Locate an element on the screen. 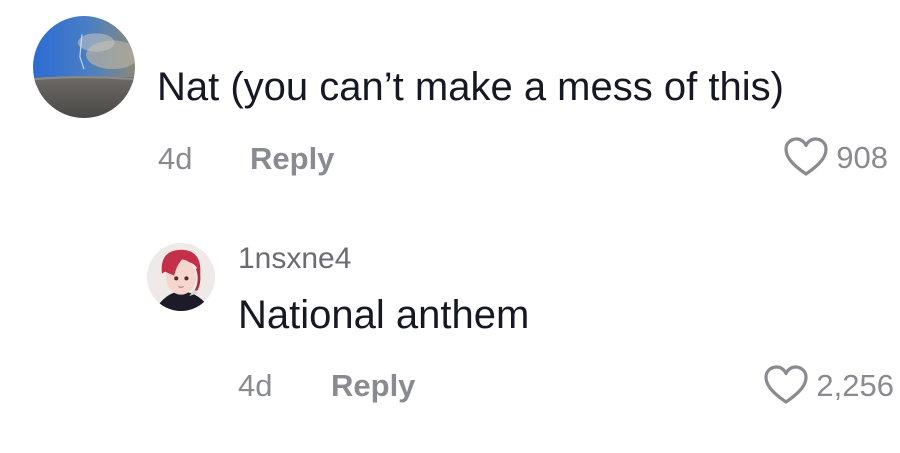  reply-button: Reply is located at coordinates (292, 158).